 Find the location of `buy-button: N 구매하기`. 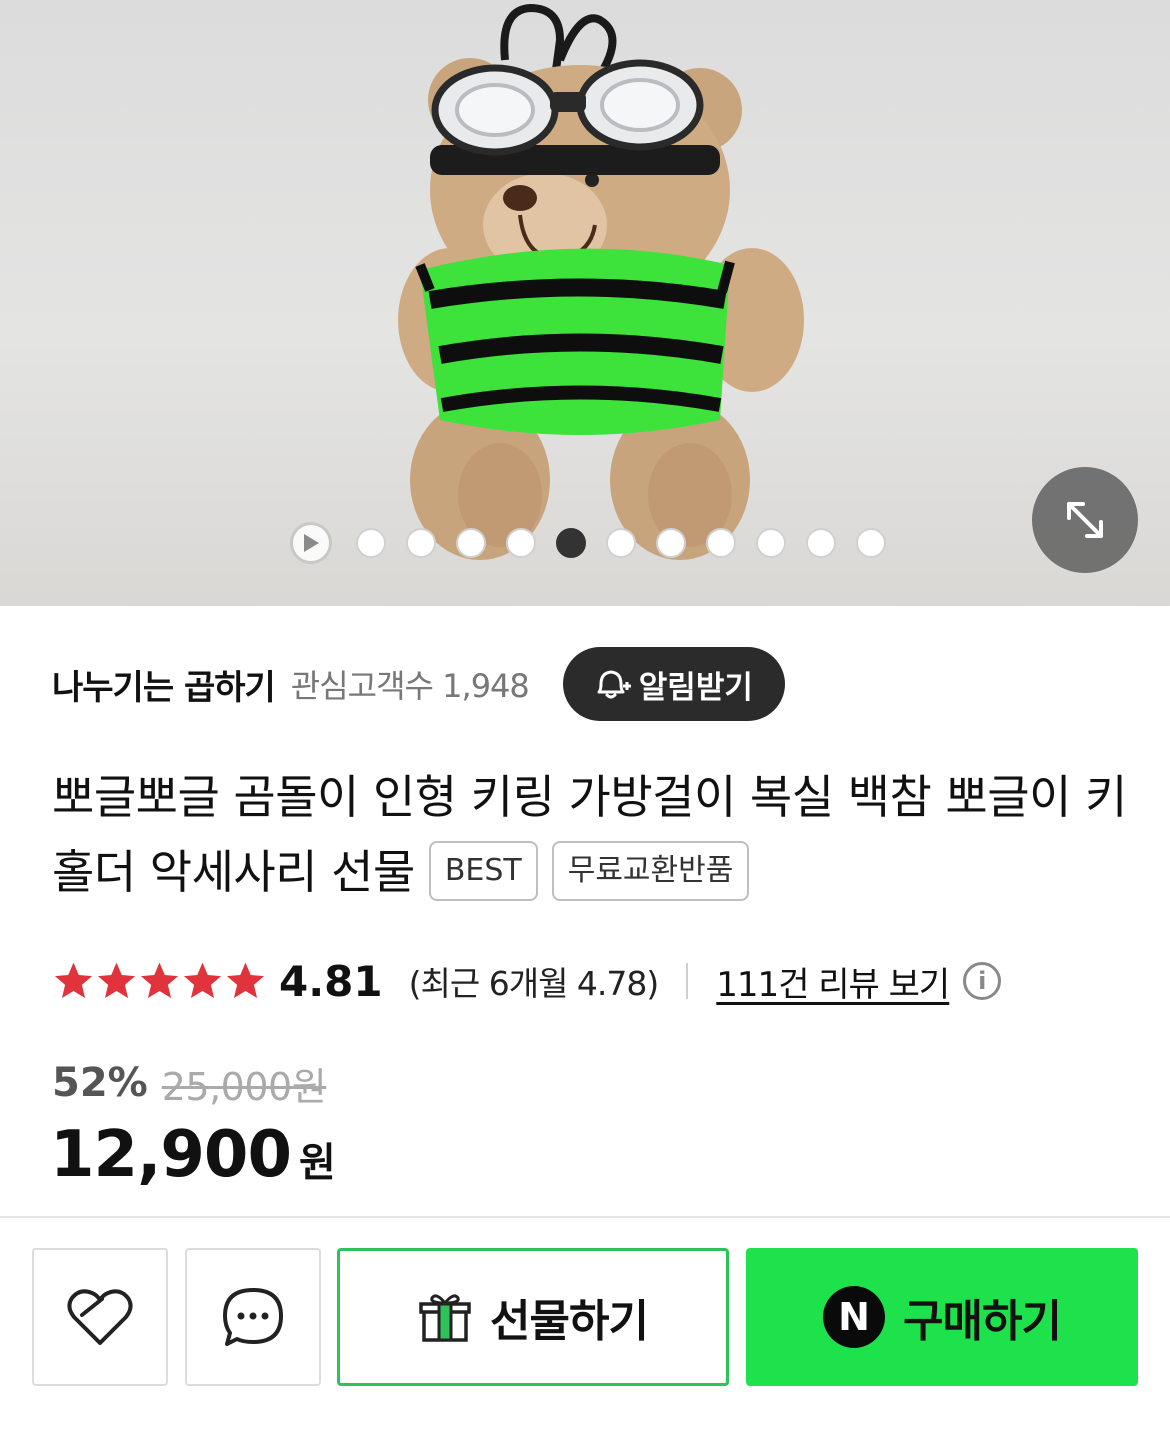

buy-button: N 구매하기 is located at coordinates (942, 1317).